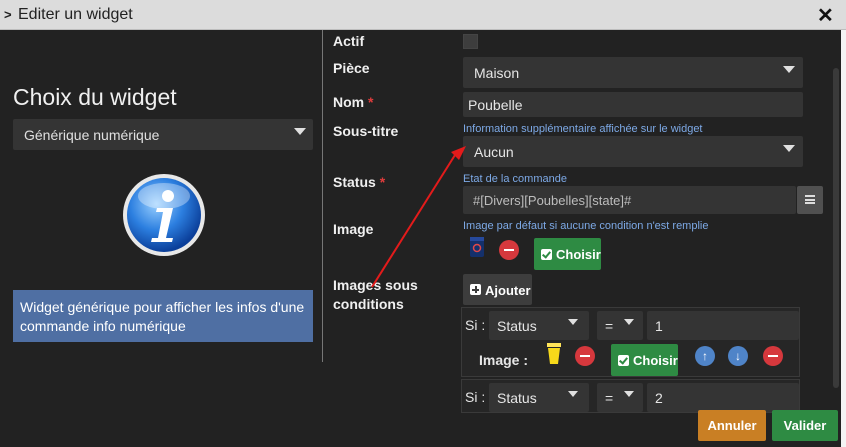 This screenshot has width=846, height=447. What do you see at coordinates (738, 356) in the screenshot?
I see `move-down-icon: ↓` at bounding box center [738, 356].